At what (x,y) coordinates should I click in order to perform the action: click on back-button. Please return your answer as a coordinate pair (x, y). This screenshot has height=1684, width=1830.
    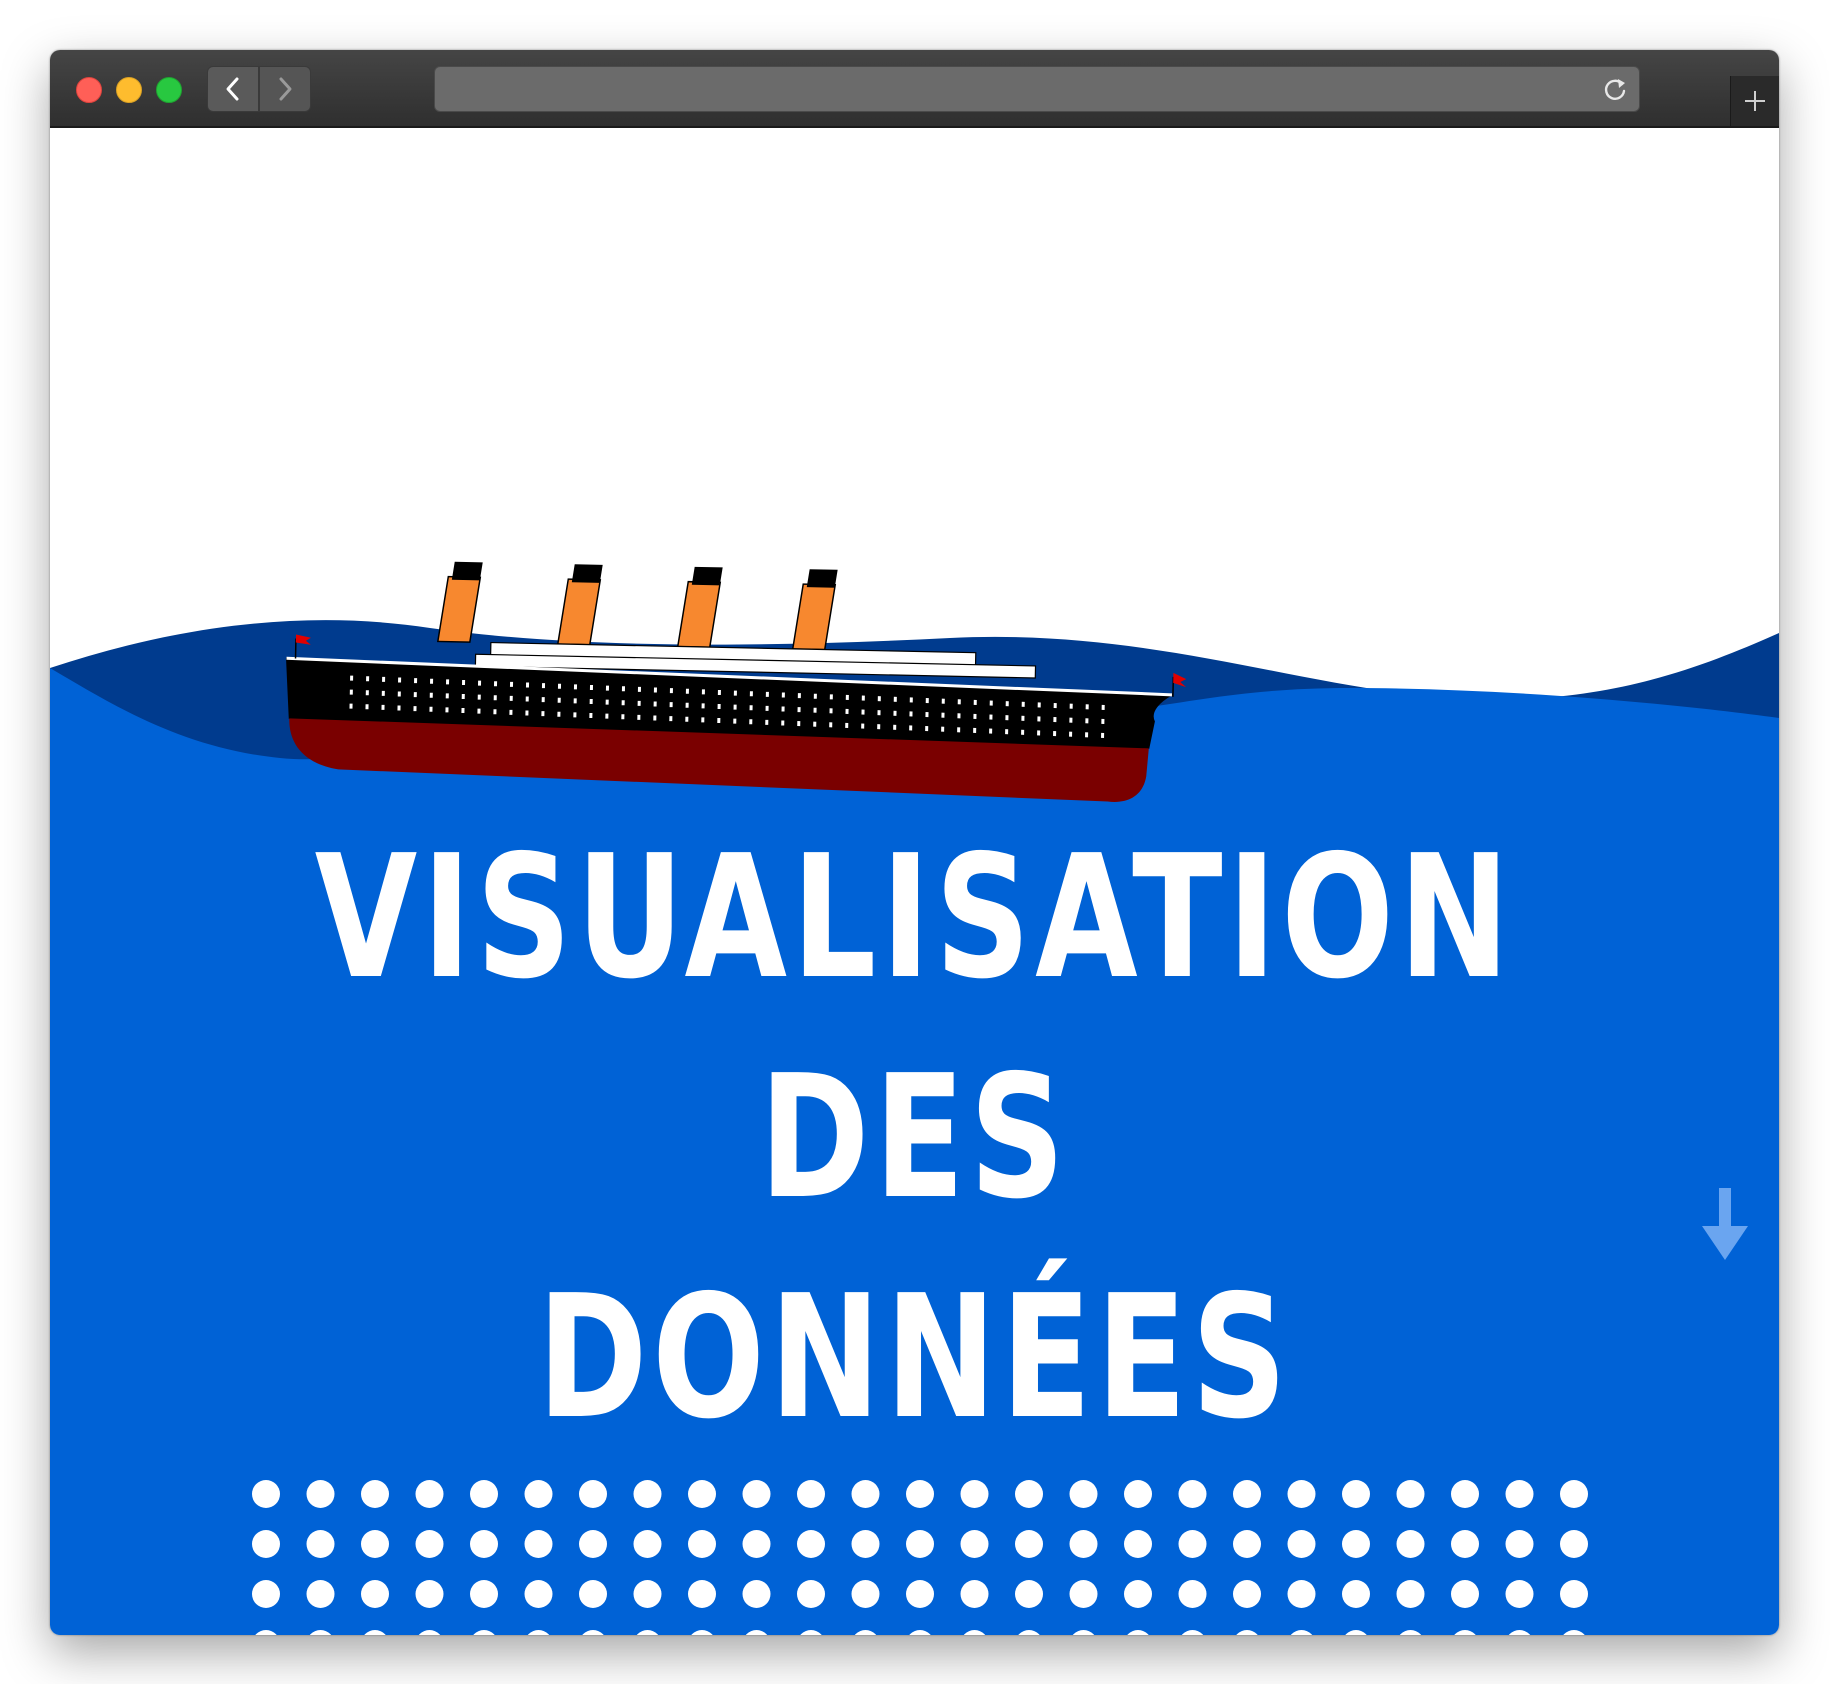
    Looking at the image, I should click on (233, 89).